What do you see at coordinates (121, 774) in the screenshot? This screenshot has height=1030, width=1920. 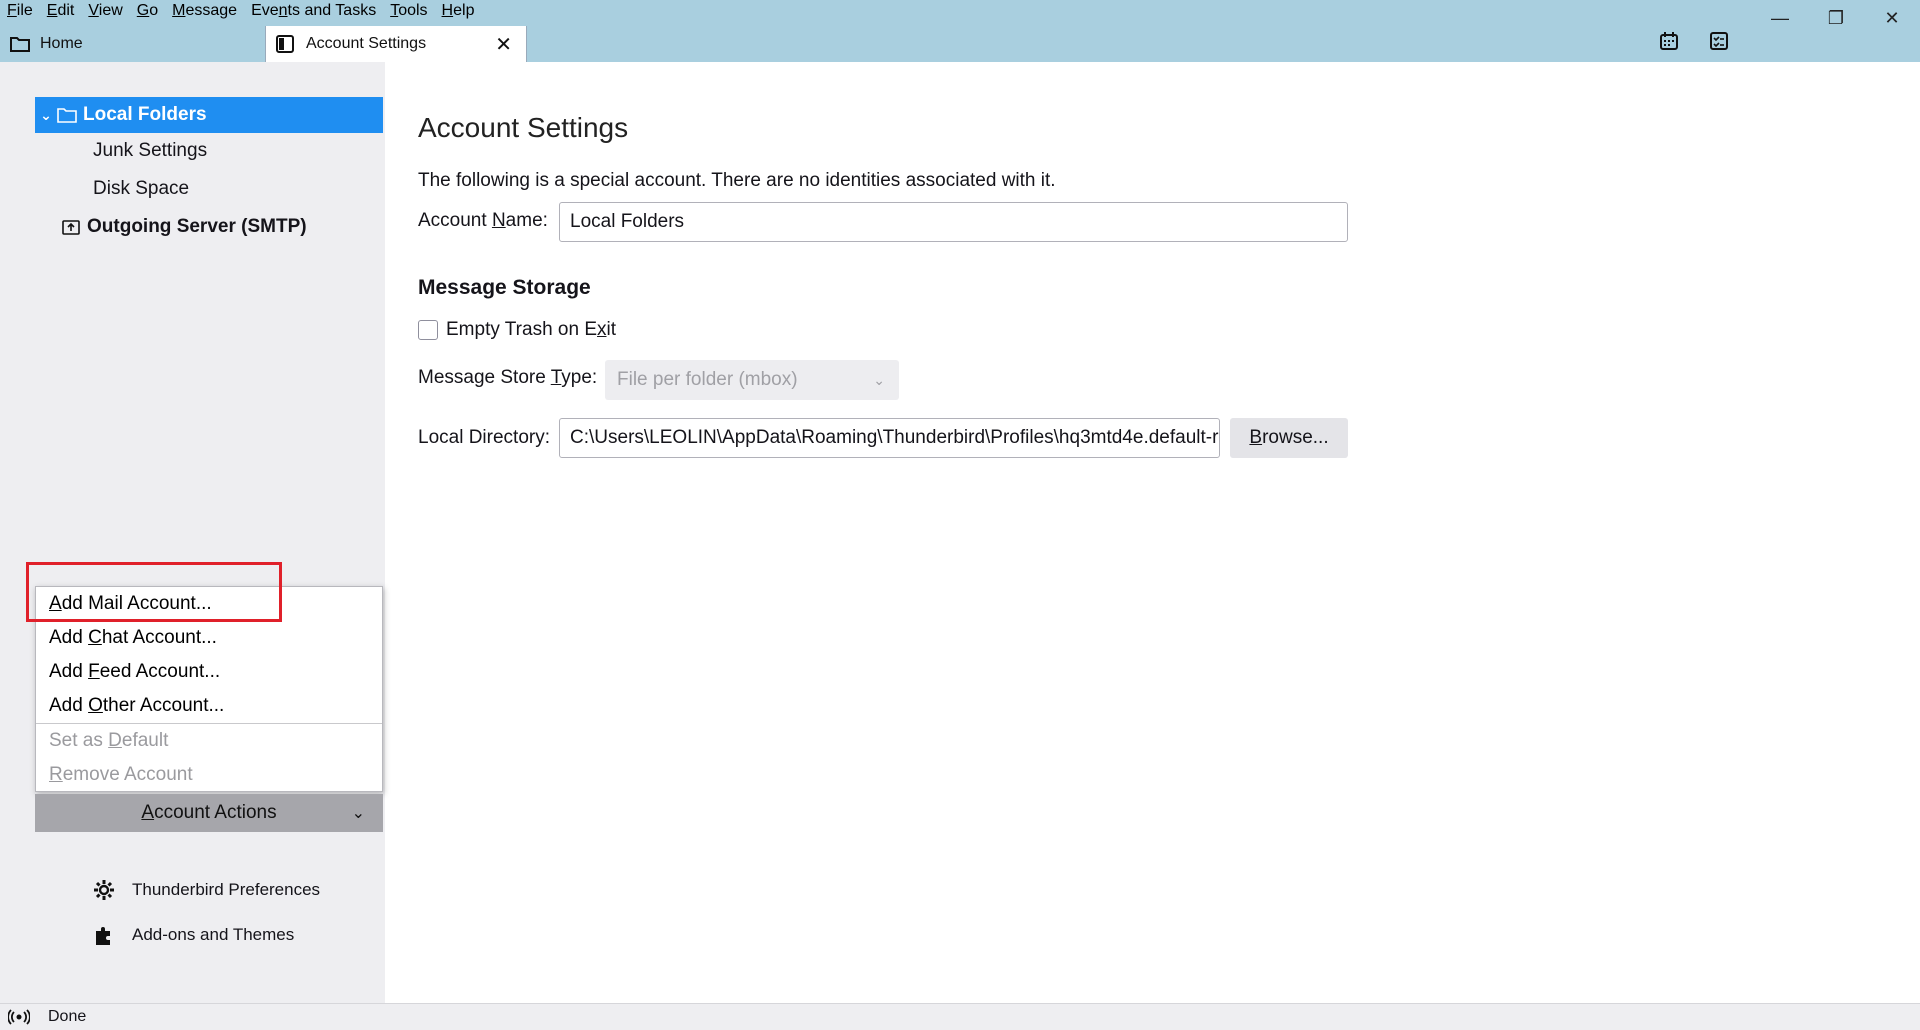 I see `menuitem-remove-account: Remove Account` at bounding box center [121, 774].